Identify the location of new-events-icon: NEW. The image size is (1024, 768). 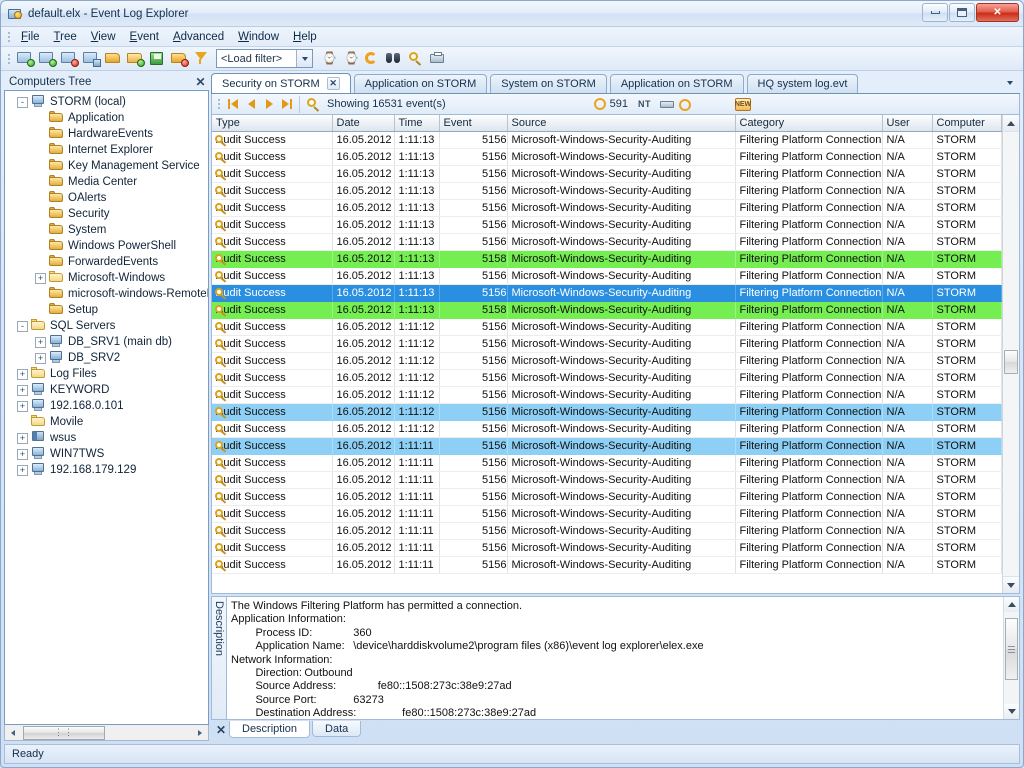
(743, 104).